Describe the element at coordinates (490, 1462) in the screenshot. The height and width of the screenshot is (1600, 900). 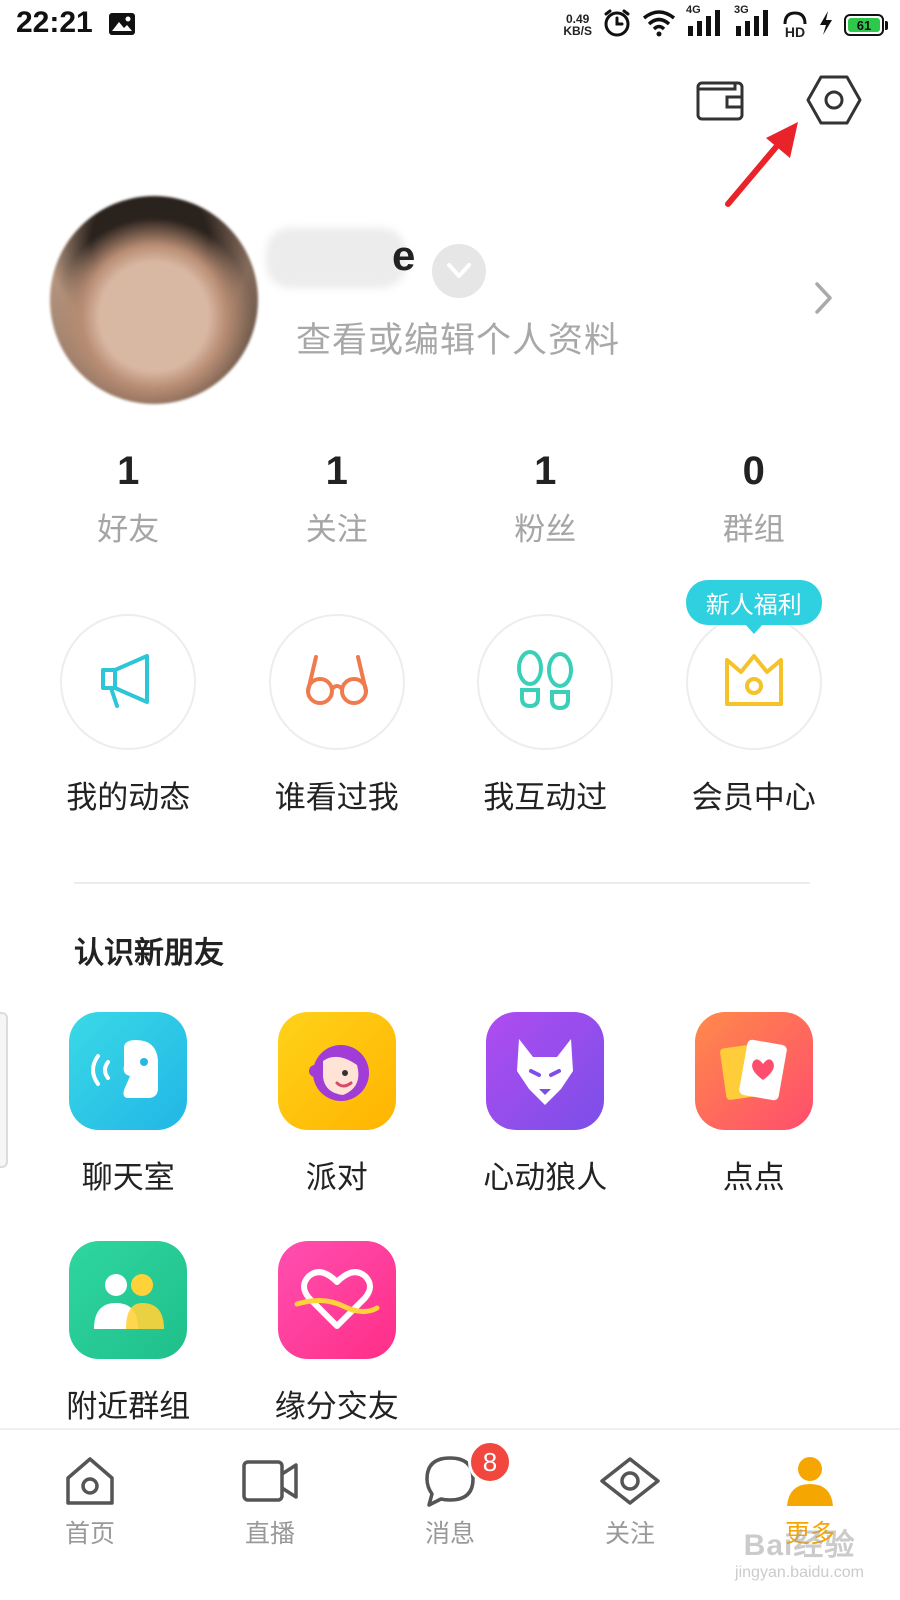
I see `unread-badge: 8` at that location.